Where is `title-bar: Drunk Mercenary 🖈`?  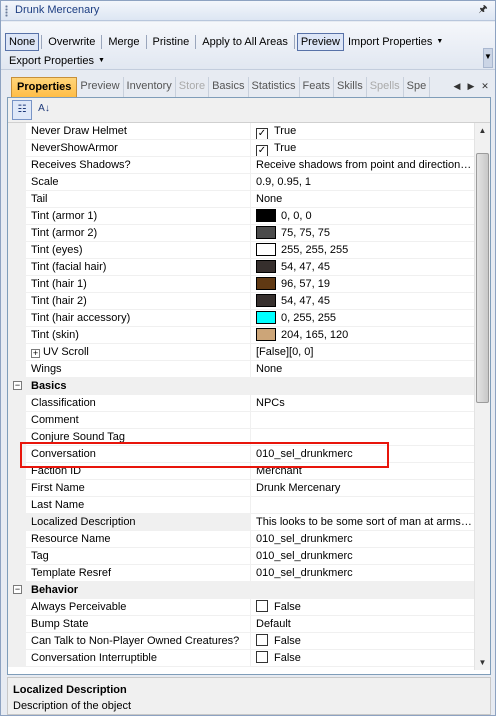
title-bar: Drunk Mercenary 🖈 is located at coordinates (248, 11).